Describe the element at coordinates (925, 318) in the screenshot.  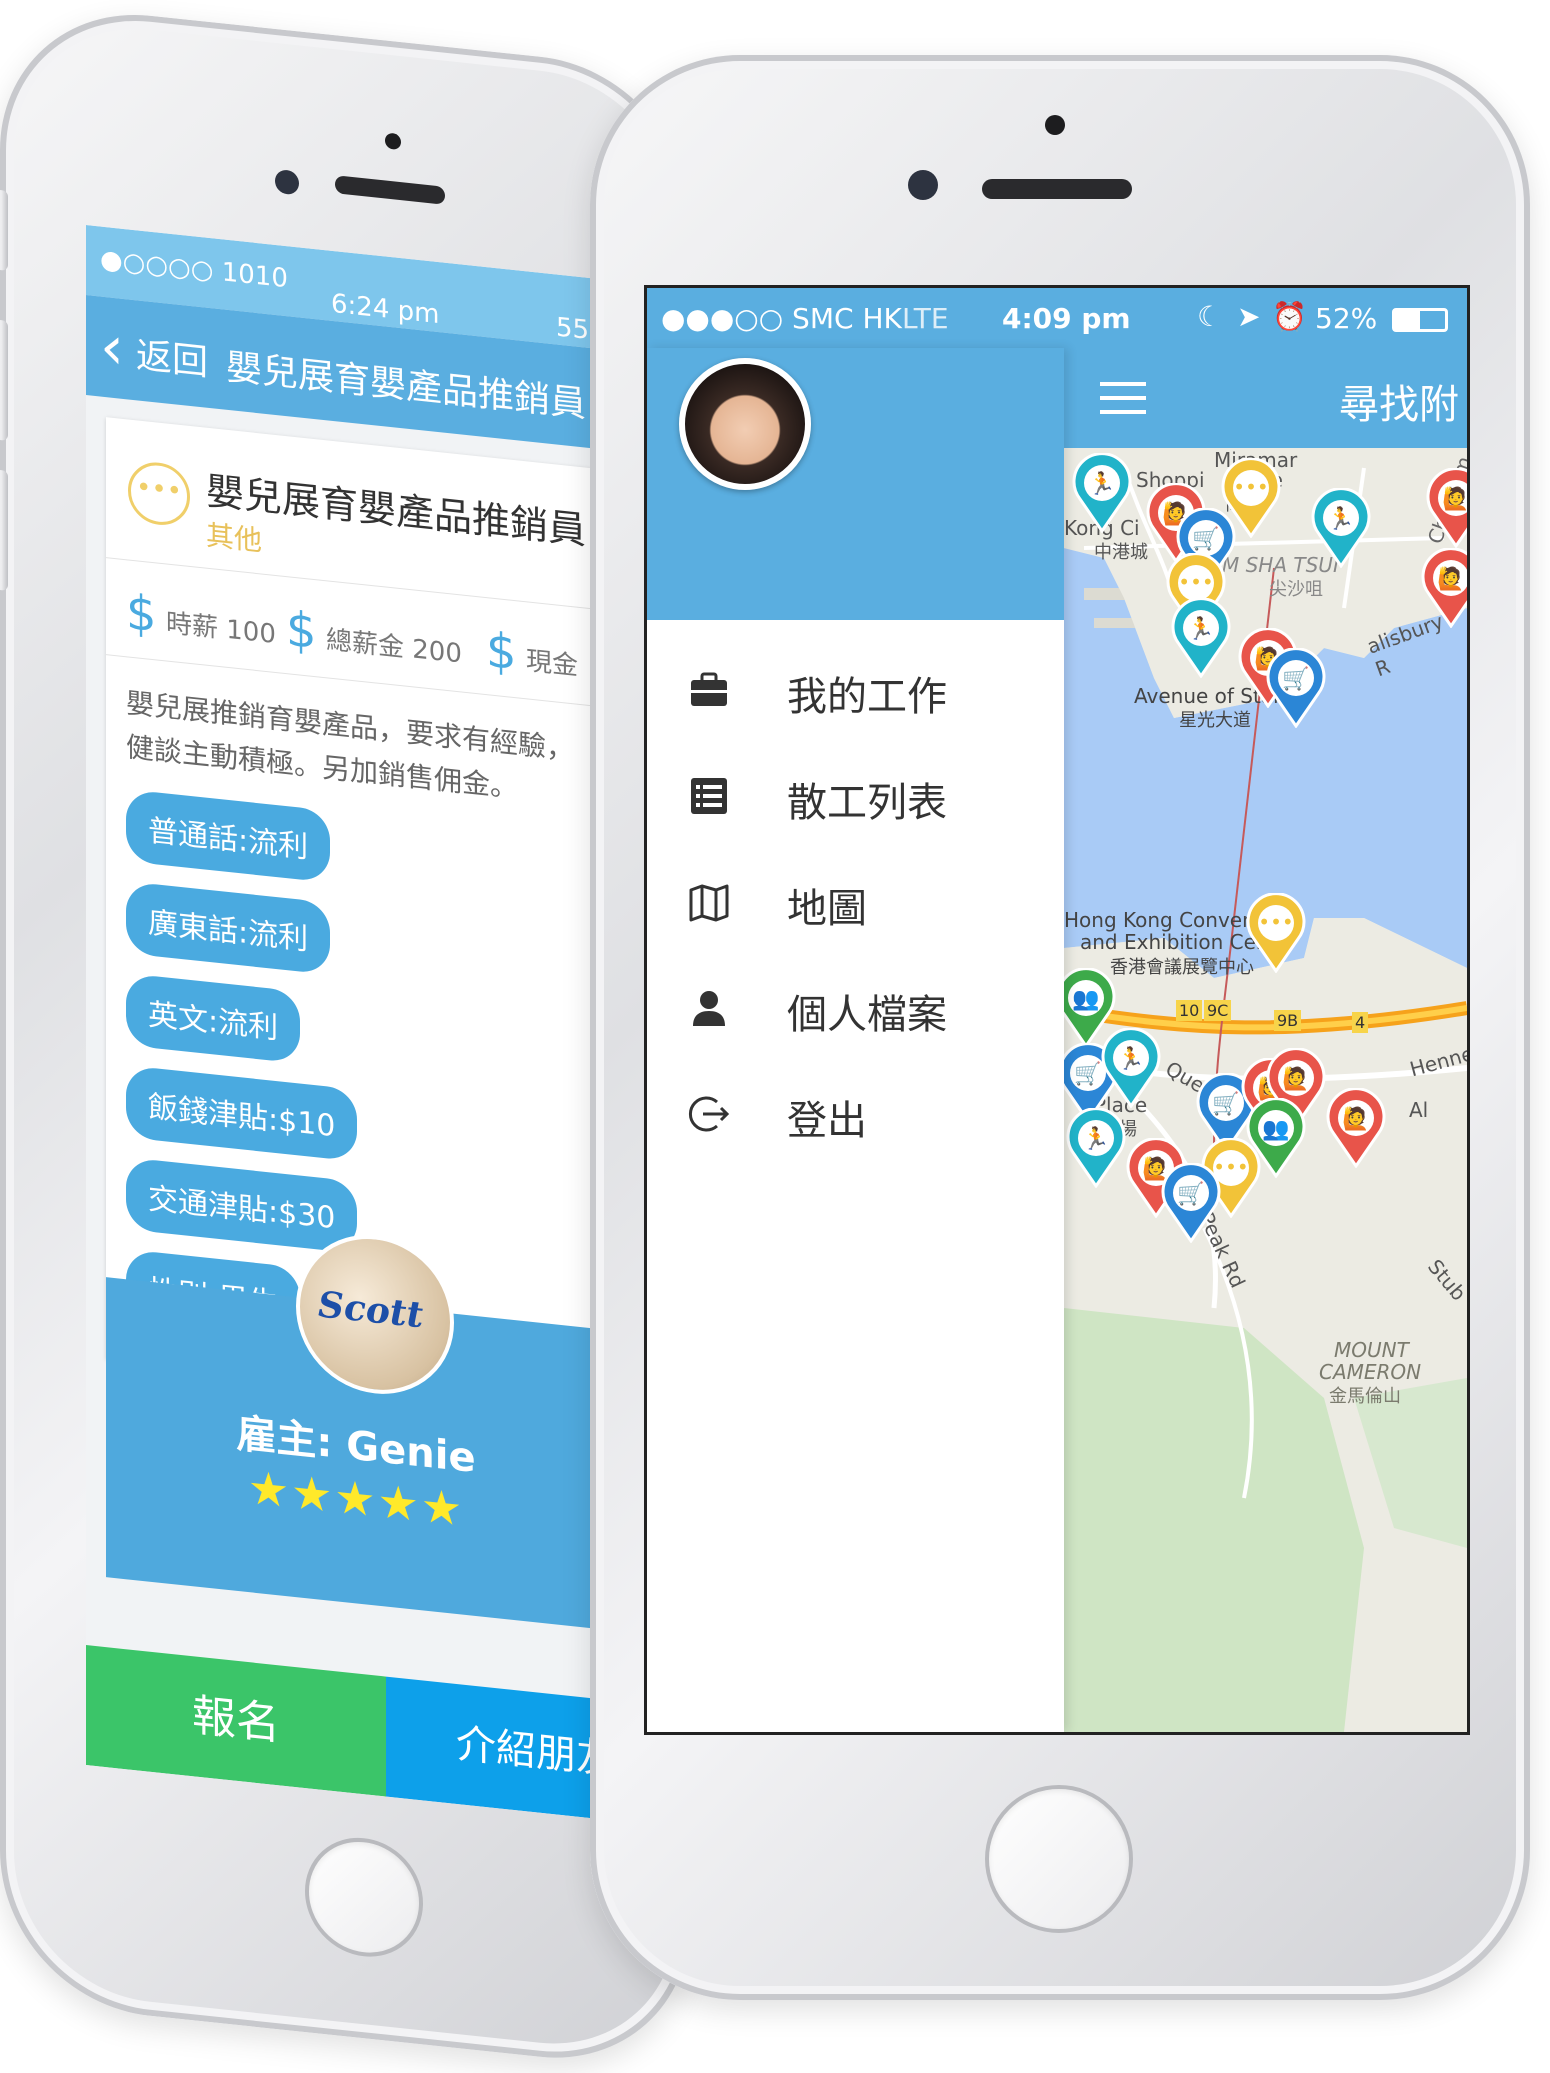
I see `network-label: LTE` at that location.